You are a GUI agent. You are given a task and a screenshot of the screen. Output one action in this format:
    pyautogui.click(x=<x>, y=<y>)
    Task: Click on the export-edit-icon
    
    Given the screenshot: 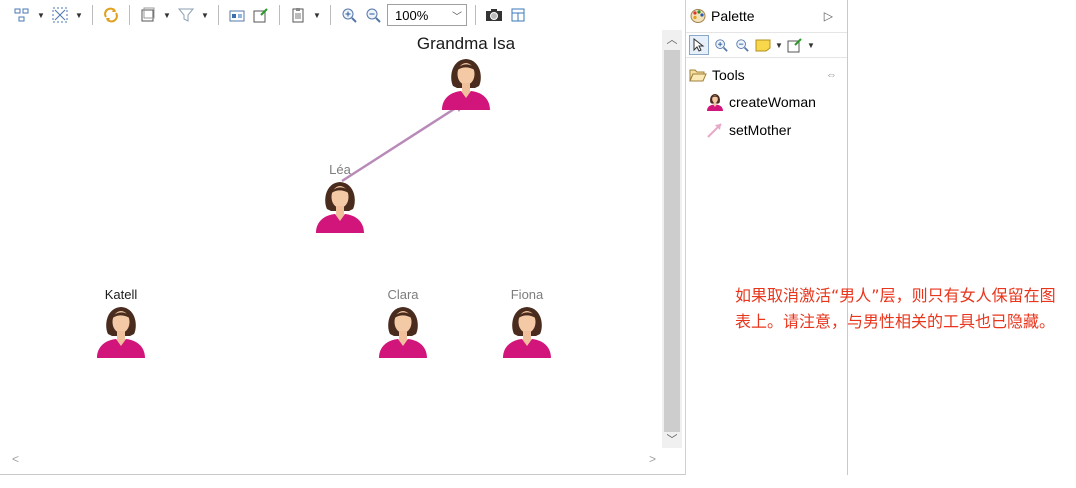 What is the action you would take?
    pyautogui.click(x=261, y=15)
    